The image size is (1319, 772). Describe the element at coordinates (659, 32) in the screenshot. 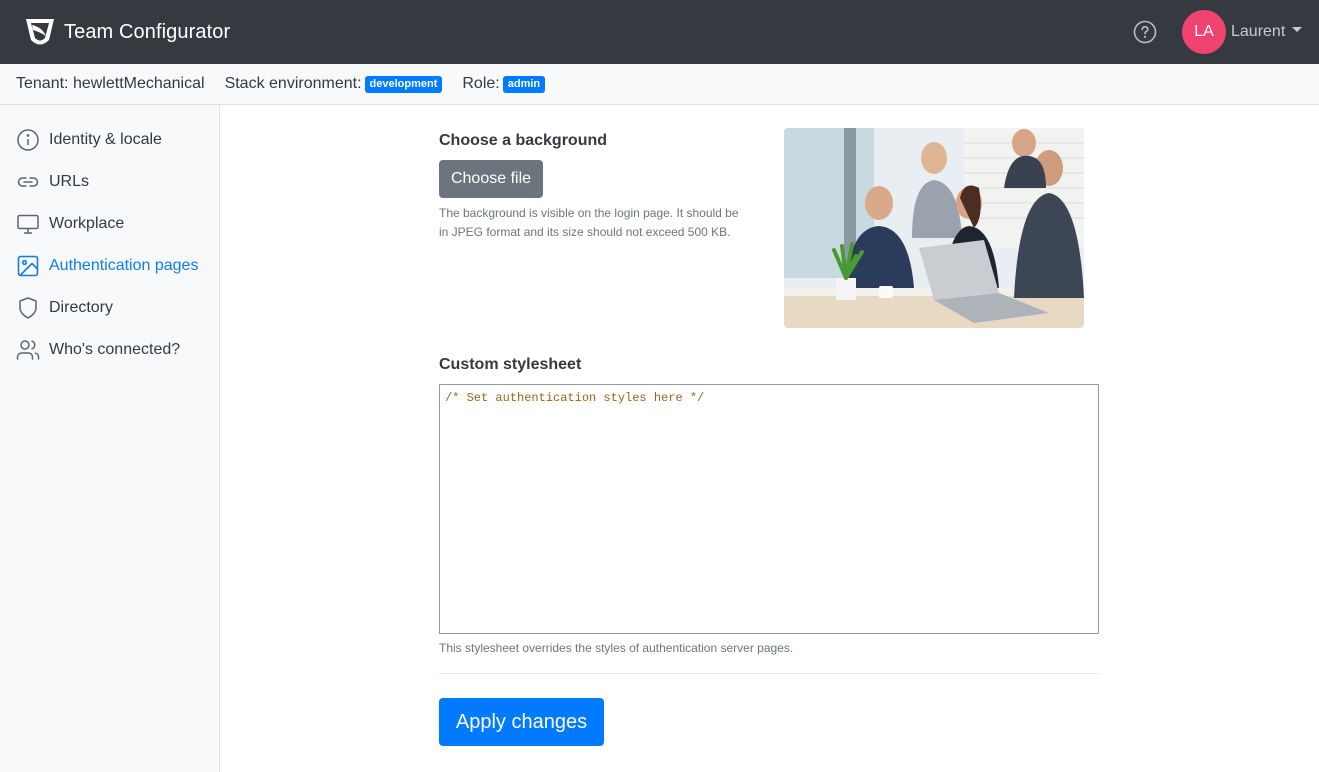

I see `top-navbar: Team Configurator LA Laurent` at that location.